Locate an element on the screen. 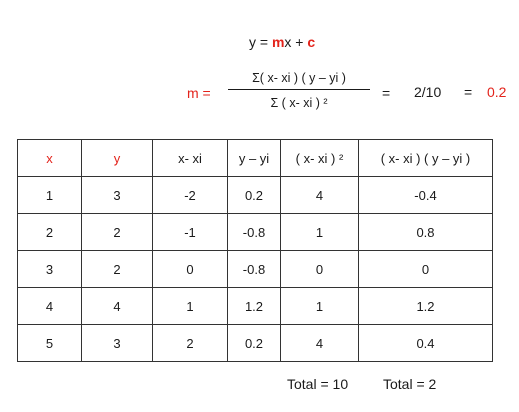  table-row: 2 2 -1 -0.8 1 0.8 is located at coordinates (255, 232).